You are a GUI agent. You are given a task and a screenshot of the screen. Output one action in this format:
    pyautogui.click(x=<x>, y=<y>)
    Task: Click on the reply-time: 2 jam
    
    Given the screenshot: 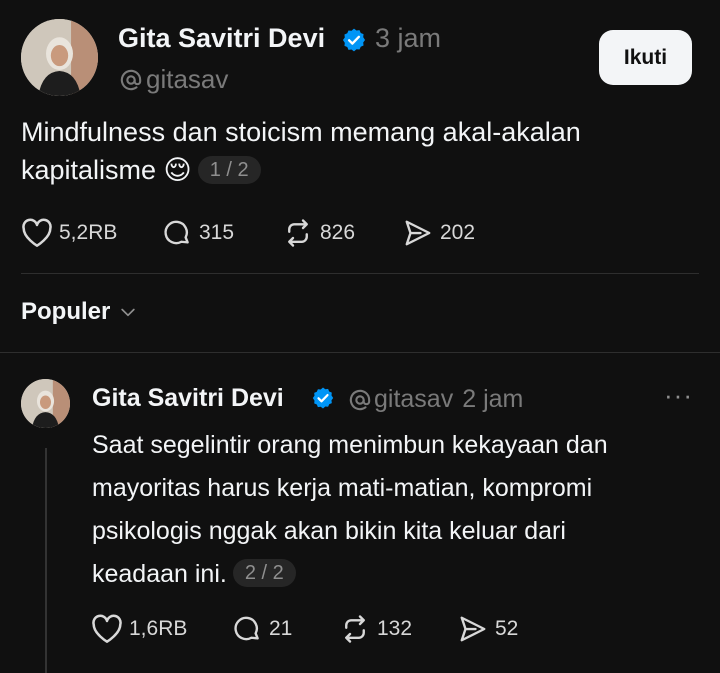 What is the action you would take?
    pyautogui.click(x=493, y=399)
    